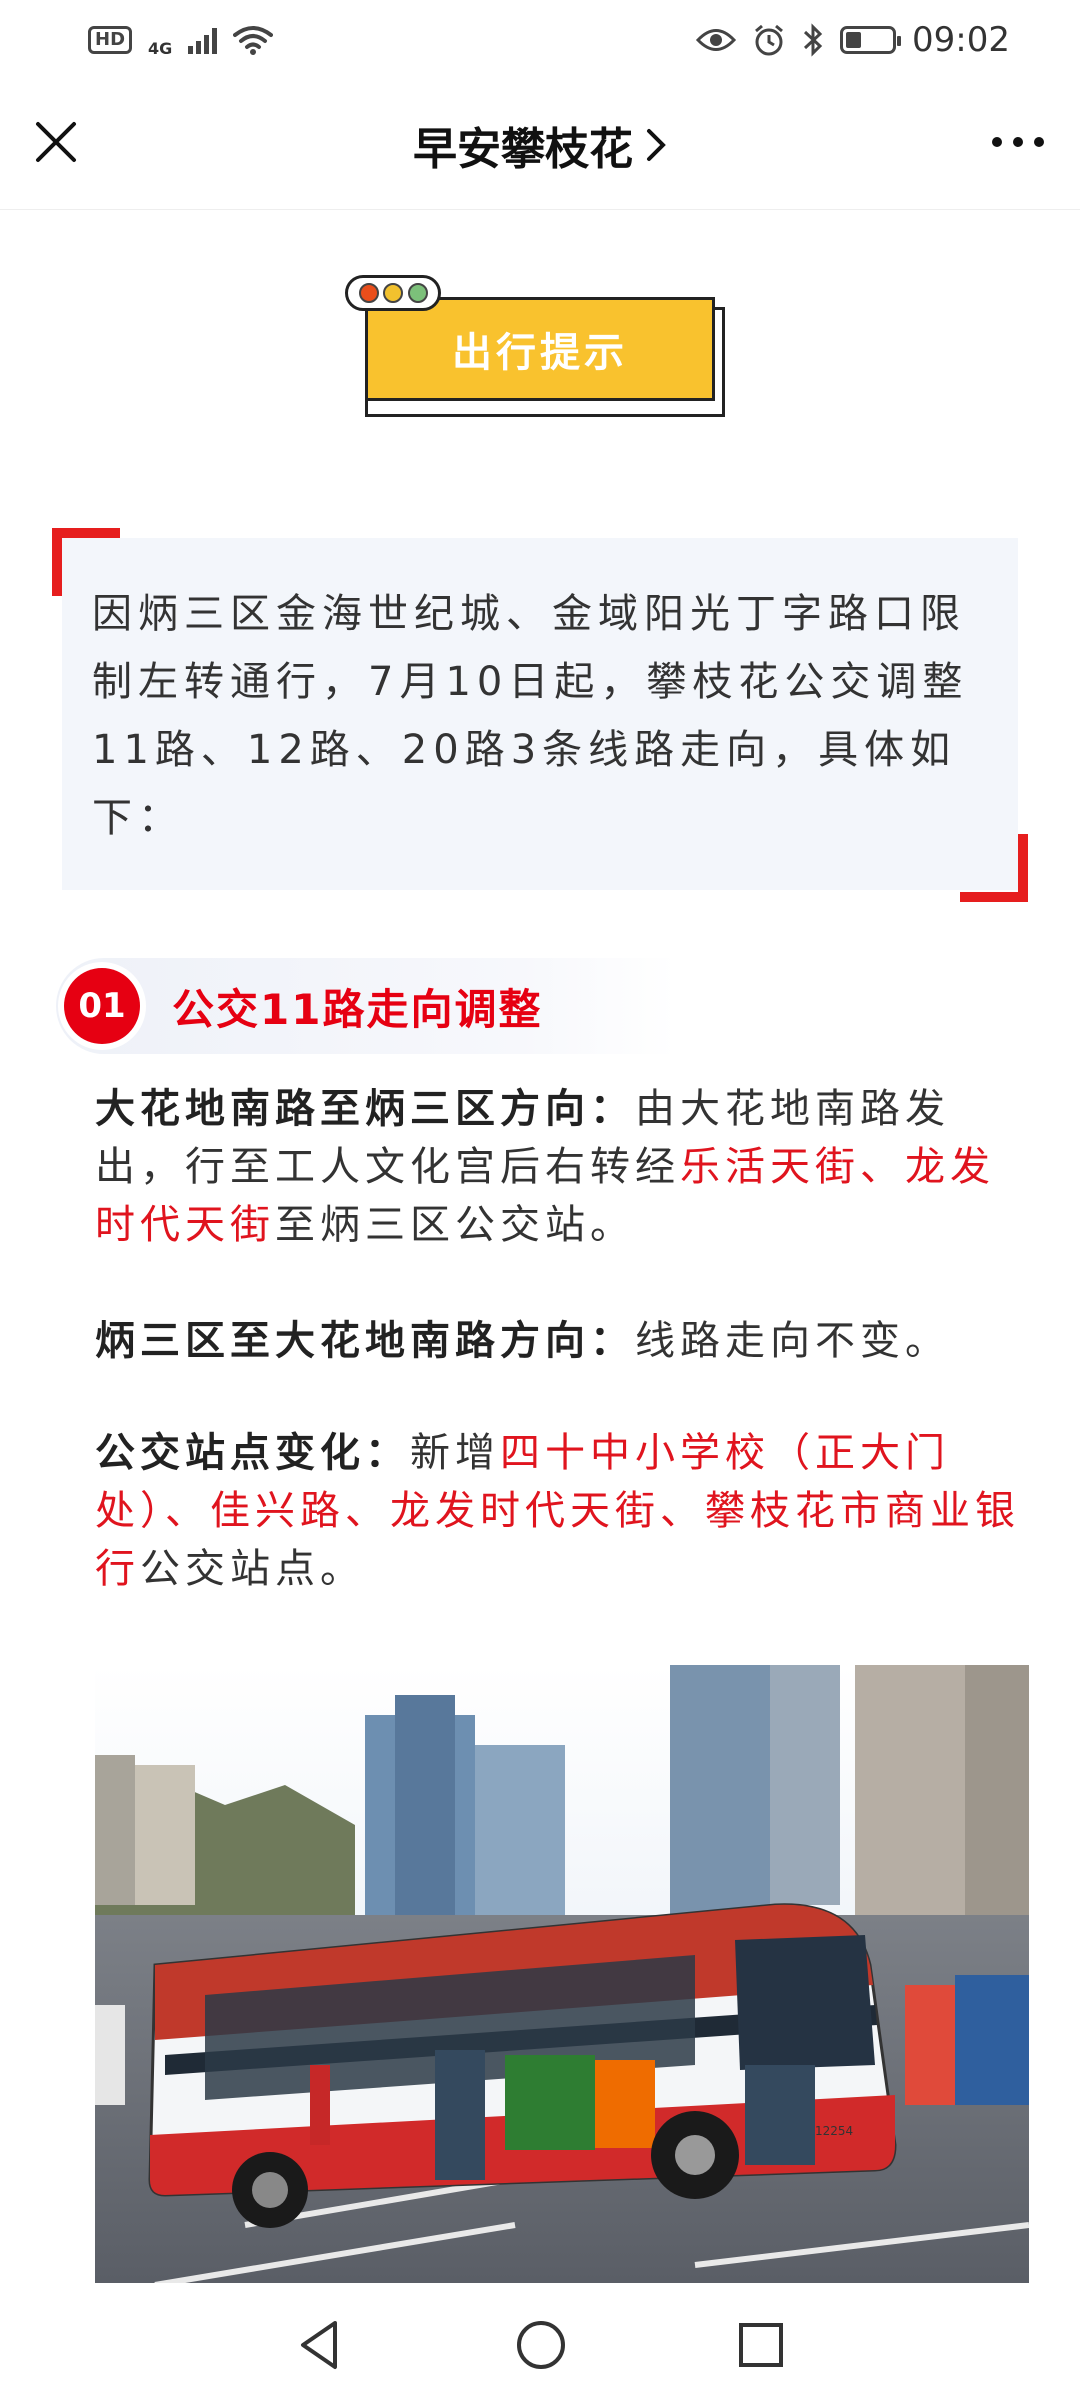 The height and width of the screenshot is (2400, 1080). I want to click on badge-box: 出行提示, so click(540, 349).